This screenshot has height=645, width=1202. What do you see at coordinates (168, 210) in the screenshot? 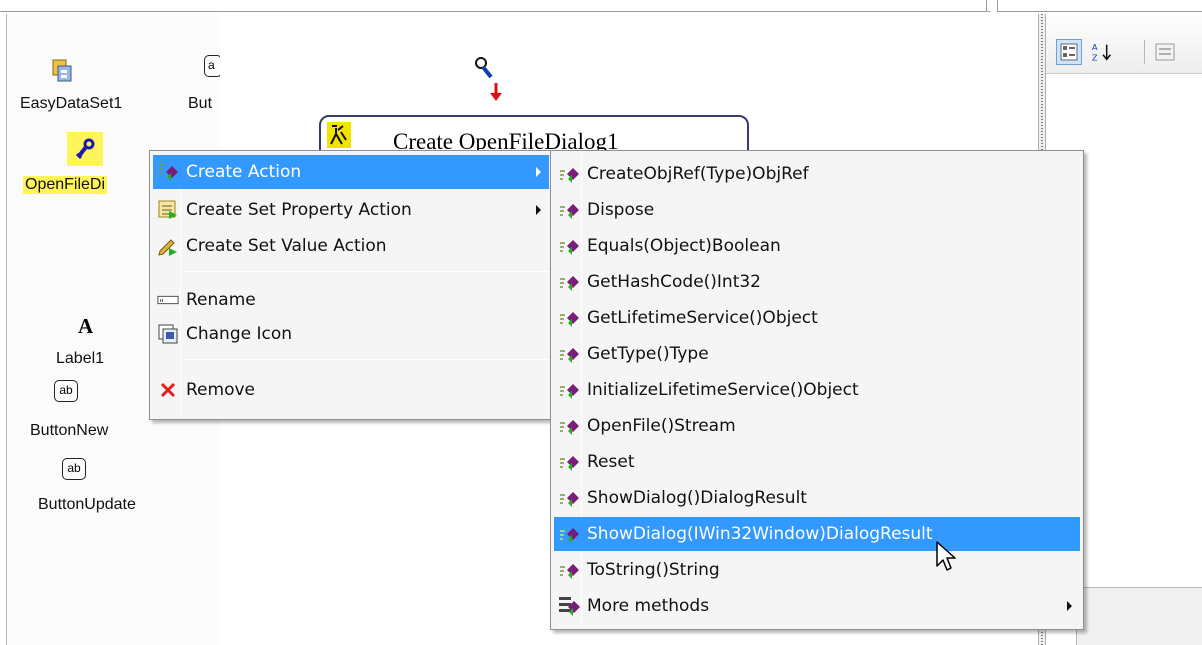
I see `set-property-icon` at bounding box center [168, 210].